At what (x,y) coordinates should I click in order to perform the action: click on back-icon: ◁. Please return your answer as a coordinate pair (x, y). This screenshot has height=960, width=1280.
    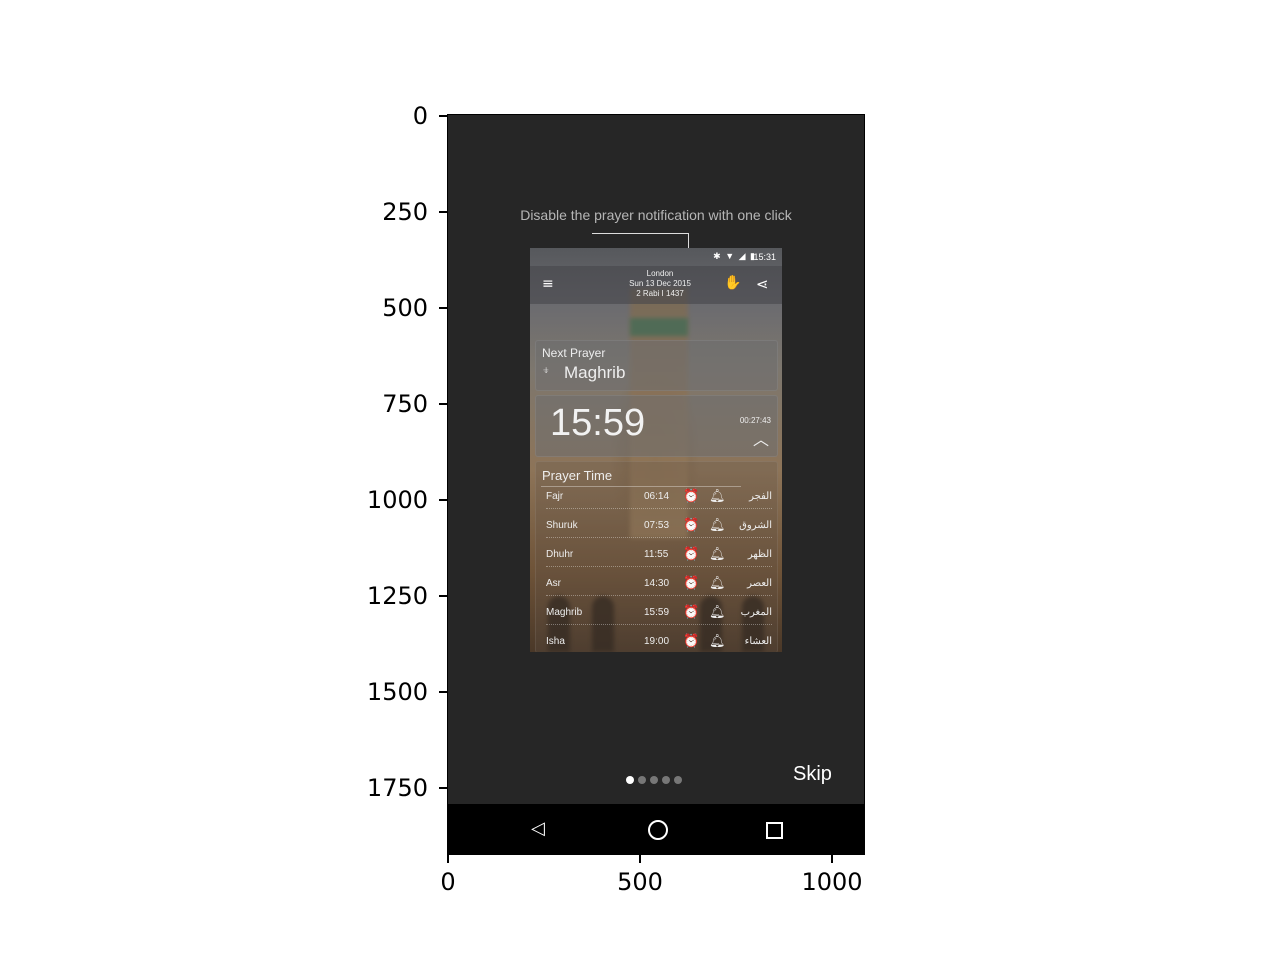
    Looking at the image, I should click on (541, 829).